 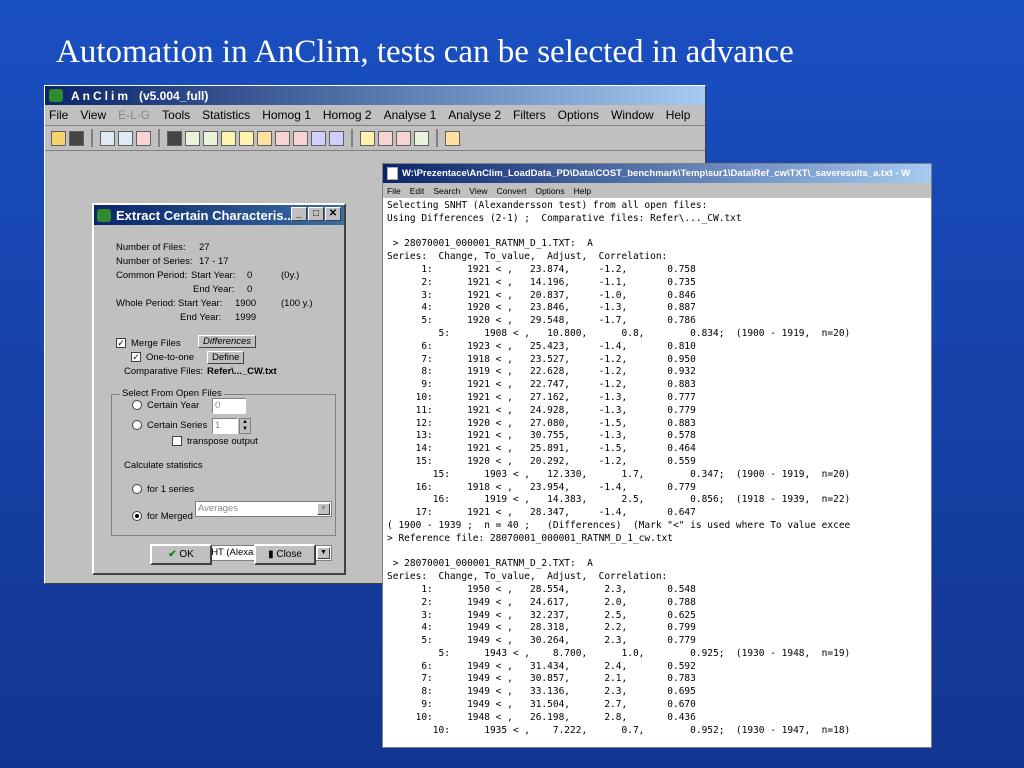 I want to click on common-end-label: End Year:, so click(x=214, y=289).